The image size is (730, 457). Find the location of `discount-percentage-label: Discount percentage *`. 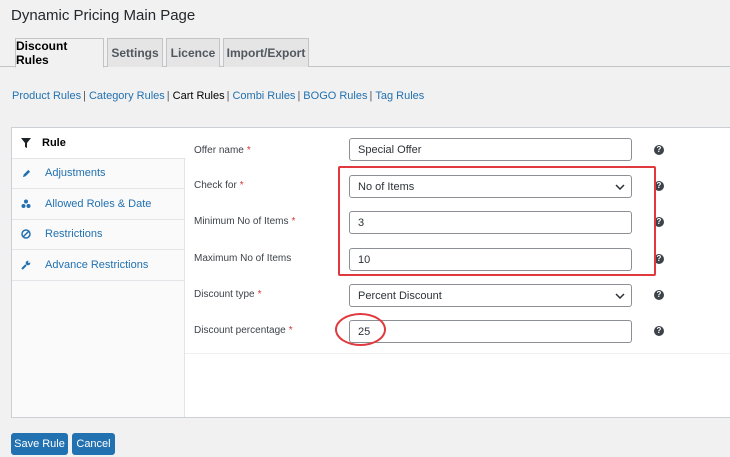

discount-percentage-label: Discount percentage * is located at coordinates (243, 330).